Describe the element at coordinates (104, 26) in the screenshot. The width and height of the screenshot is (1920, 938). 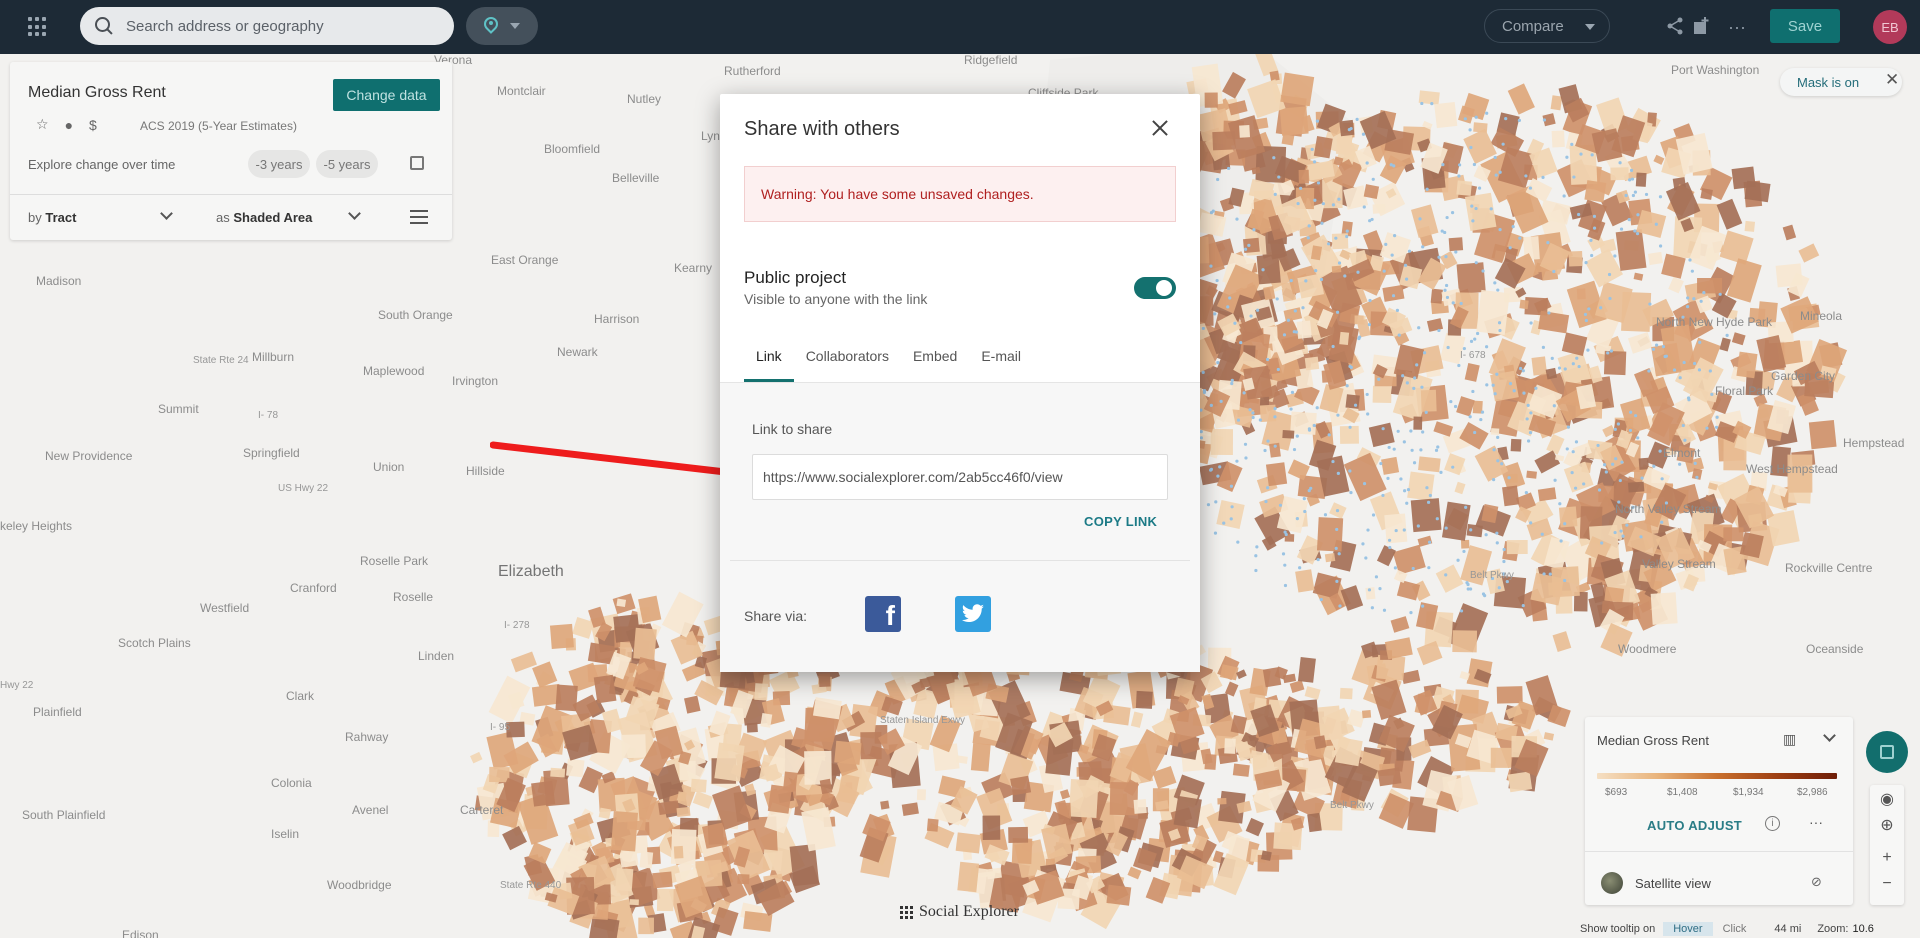
I see `search-icon` at that location.